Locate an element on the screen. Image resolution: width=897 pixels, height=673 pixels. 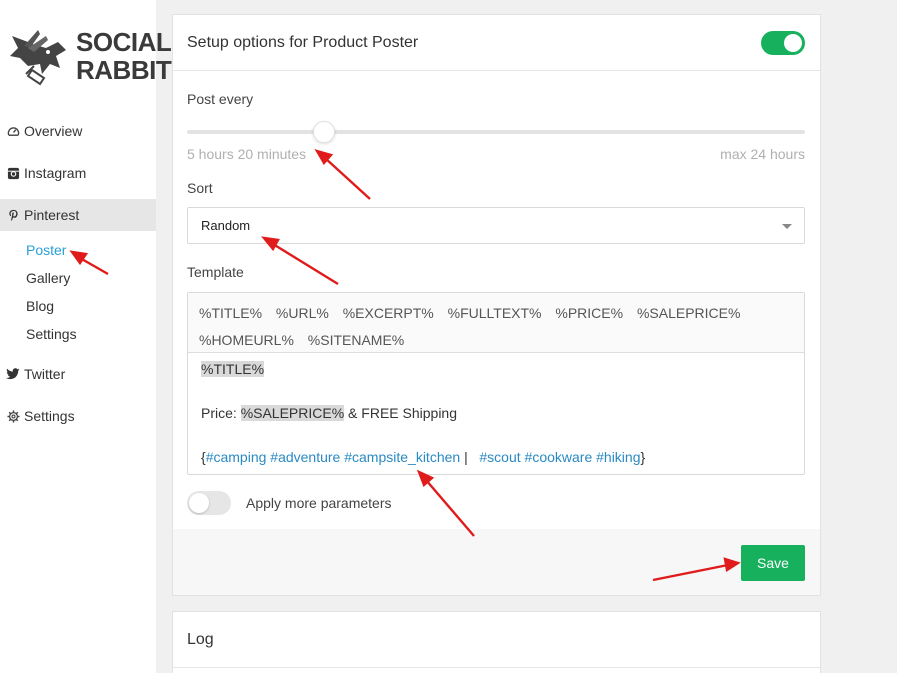
template-line-1: %TITLE% is located at coordinates (233, 369).